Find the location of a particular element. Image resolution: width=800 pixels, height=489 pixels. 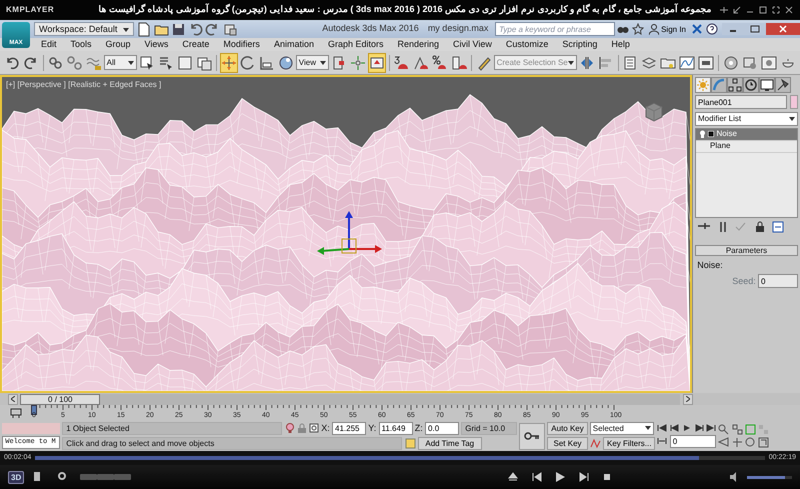

save-icon is located at coordinates (178, 29).